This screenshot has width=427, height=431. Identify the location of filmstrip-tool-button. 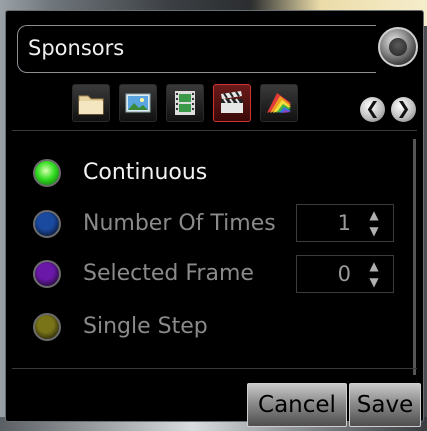
(185, 103).